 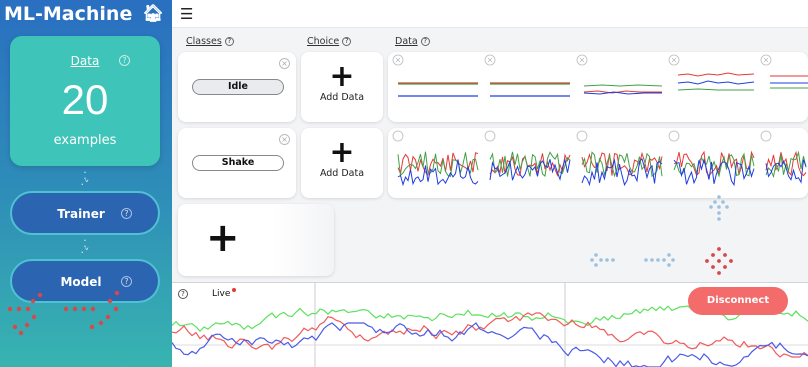 I want to click on example-unit: examples, so click(x=85, y=140).